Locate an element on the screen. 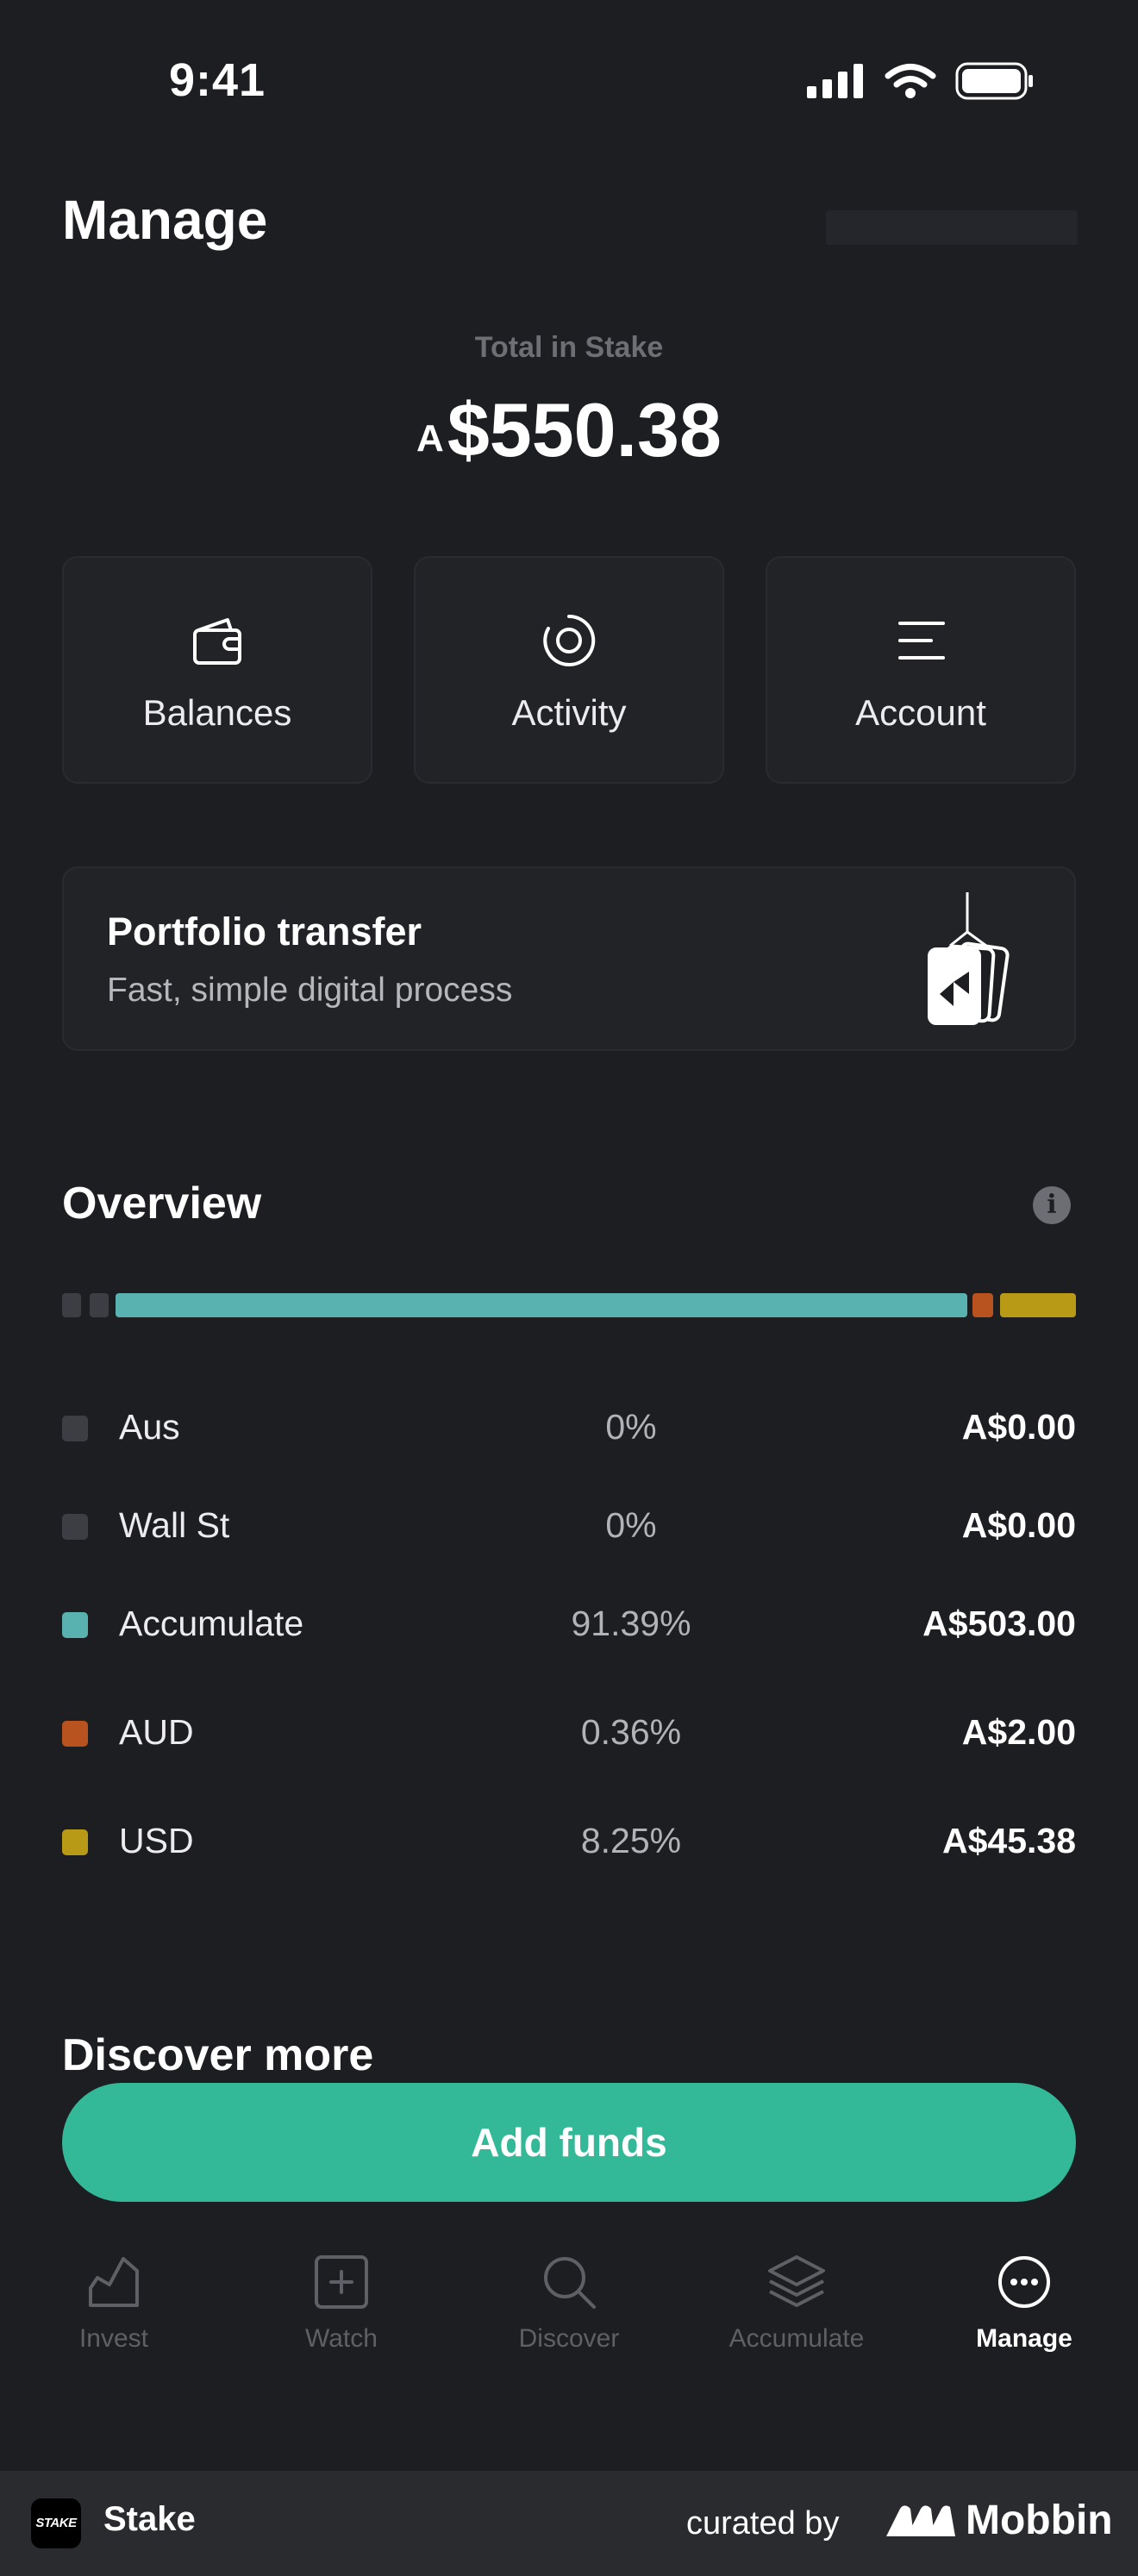  page-title: Manage is located at coordinates (165, 220).